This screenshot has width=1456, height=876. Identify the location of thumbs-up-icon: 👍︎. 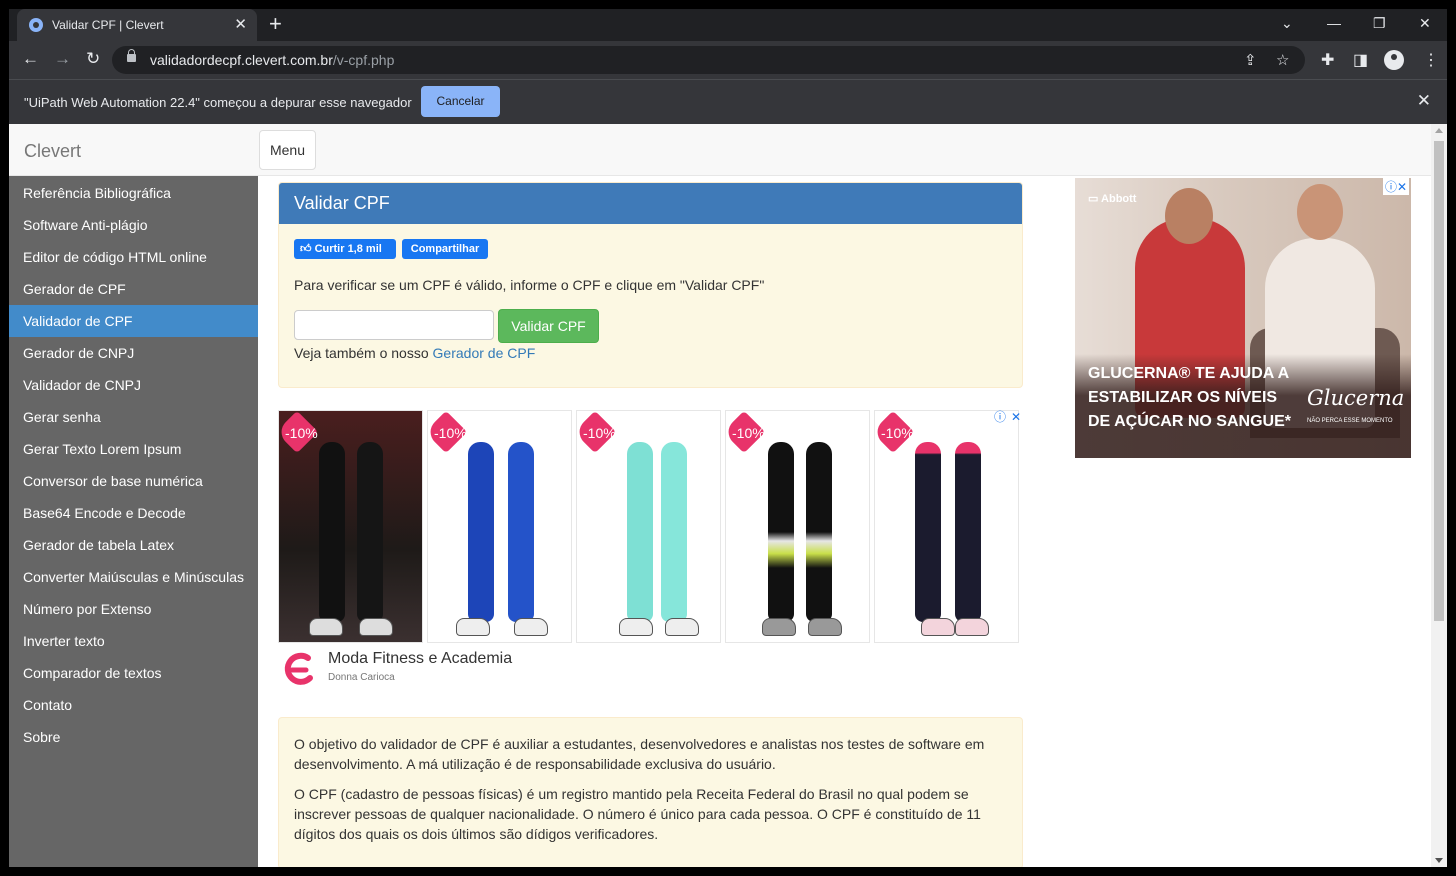
(307, 249).